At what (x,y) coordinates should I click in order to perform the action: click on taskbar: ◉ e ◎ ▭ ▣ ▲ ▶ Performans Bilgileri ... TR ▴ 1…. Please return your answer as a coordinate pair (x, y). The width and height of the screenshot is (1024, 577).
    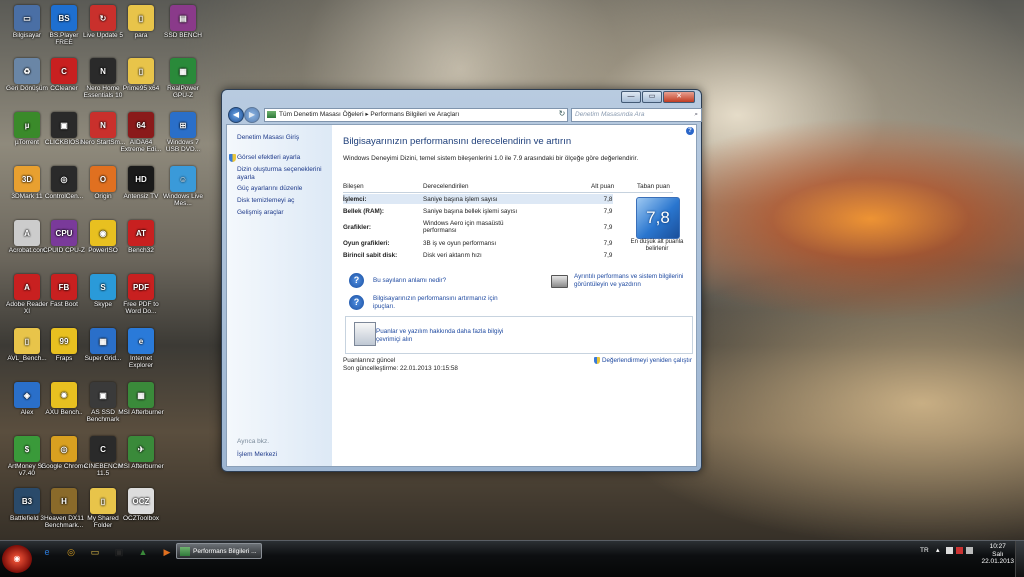
    Looking at the image, I should click on (512, 558).